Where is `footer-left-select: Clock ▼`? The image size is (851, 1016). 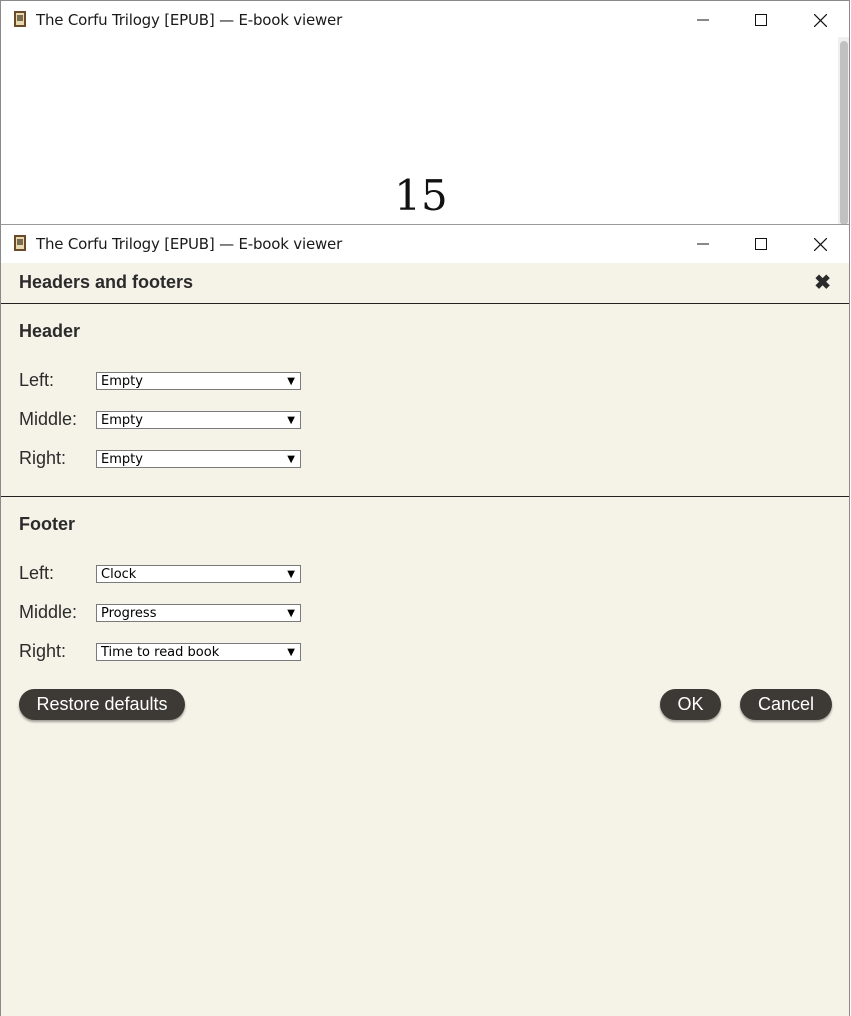 footer-left-select: Clock ▼ is located at coordinates (198, 574).